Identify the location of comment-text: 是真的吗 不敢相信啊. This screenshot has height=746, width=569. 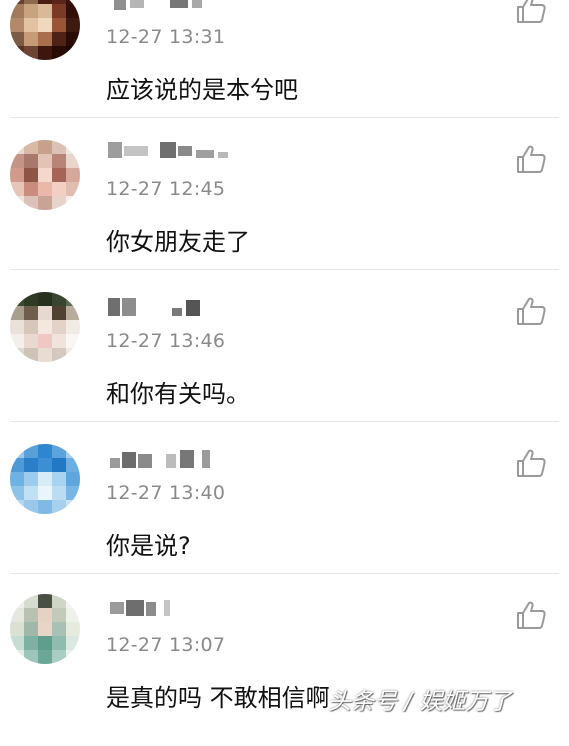
(218, 698).